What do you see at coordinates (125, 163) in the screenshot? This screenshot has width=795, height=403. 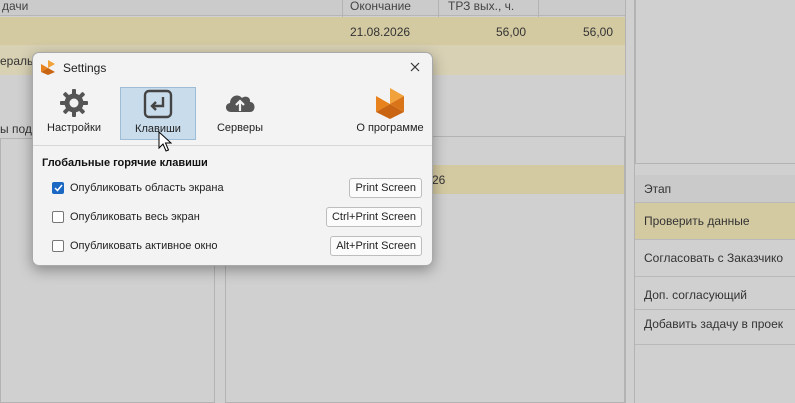 I see `section-title: Глобальные горячие клавиши` at bounding box center [125, 163].